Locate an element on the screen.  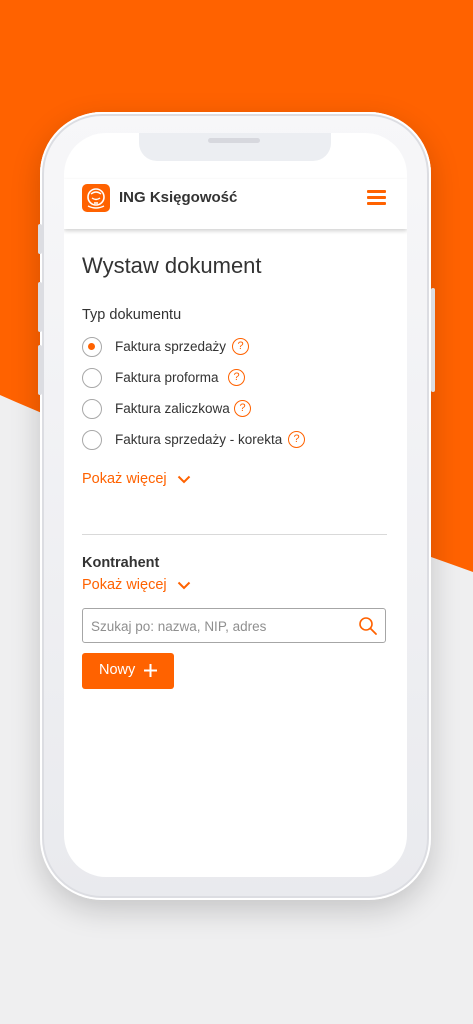
app-header: ING Księgowość is located at coordinates (235, 204).